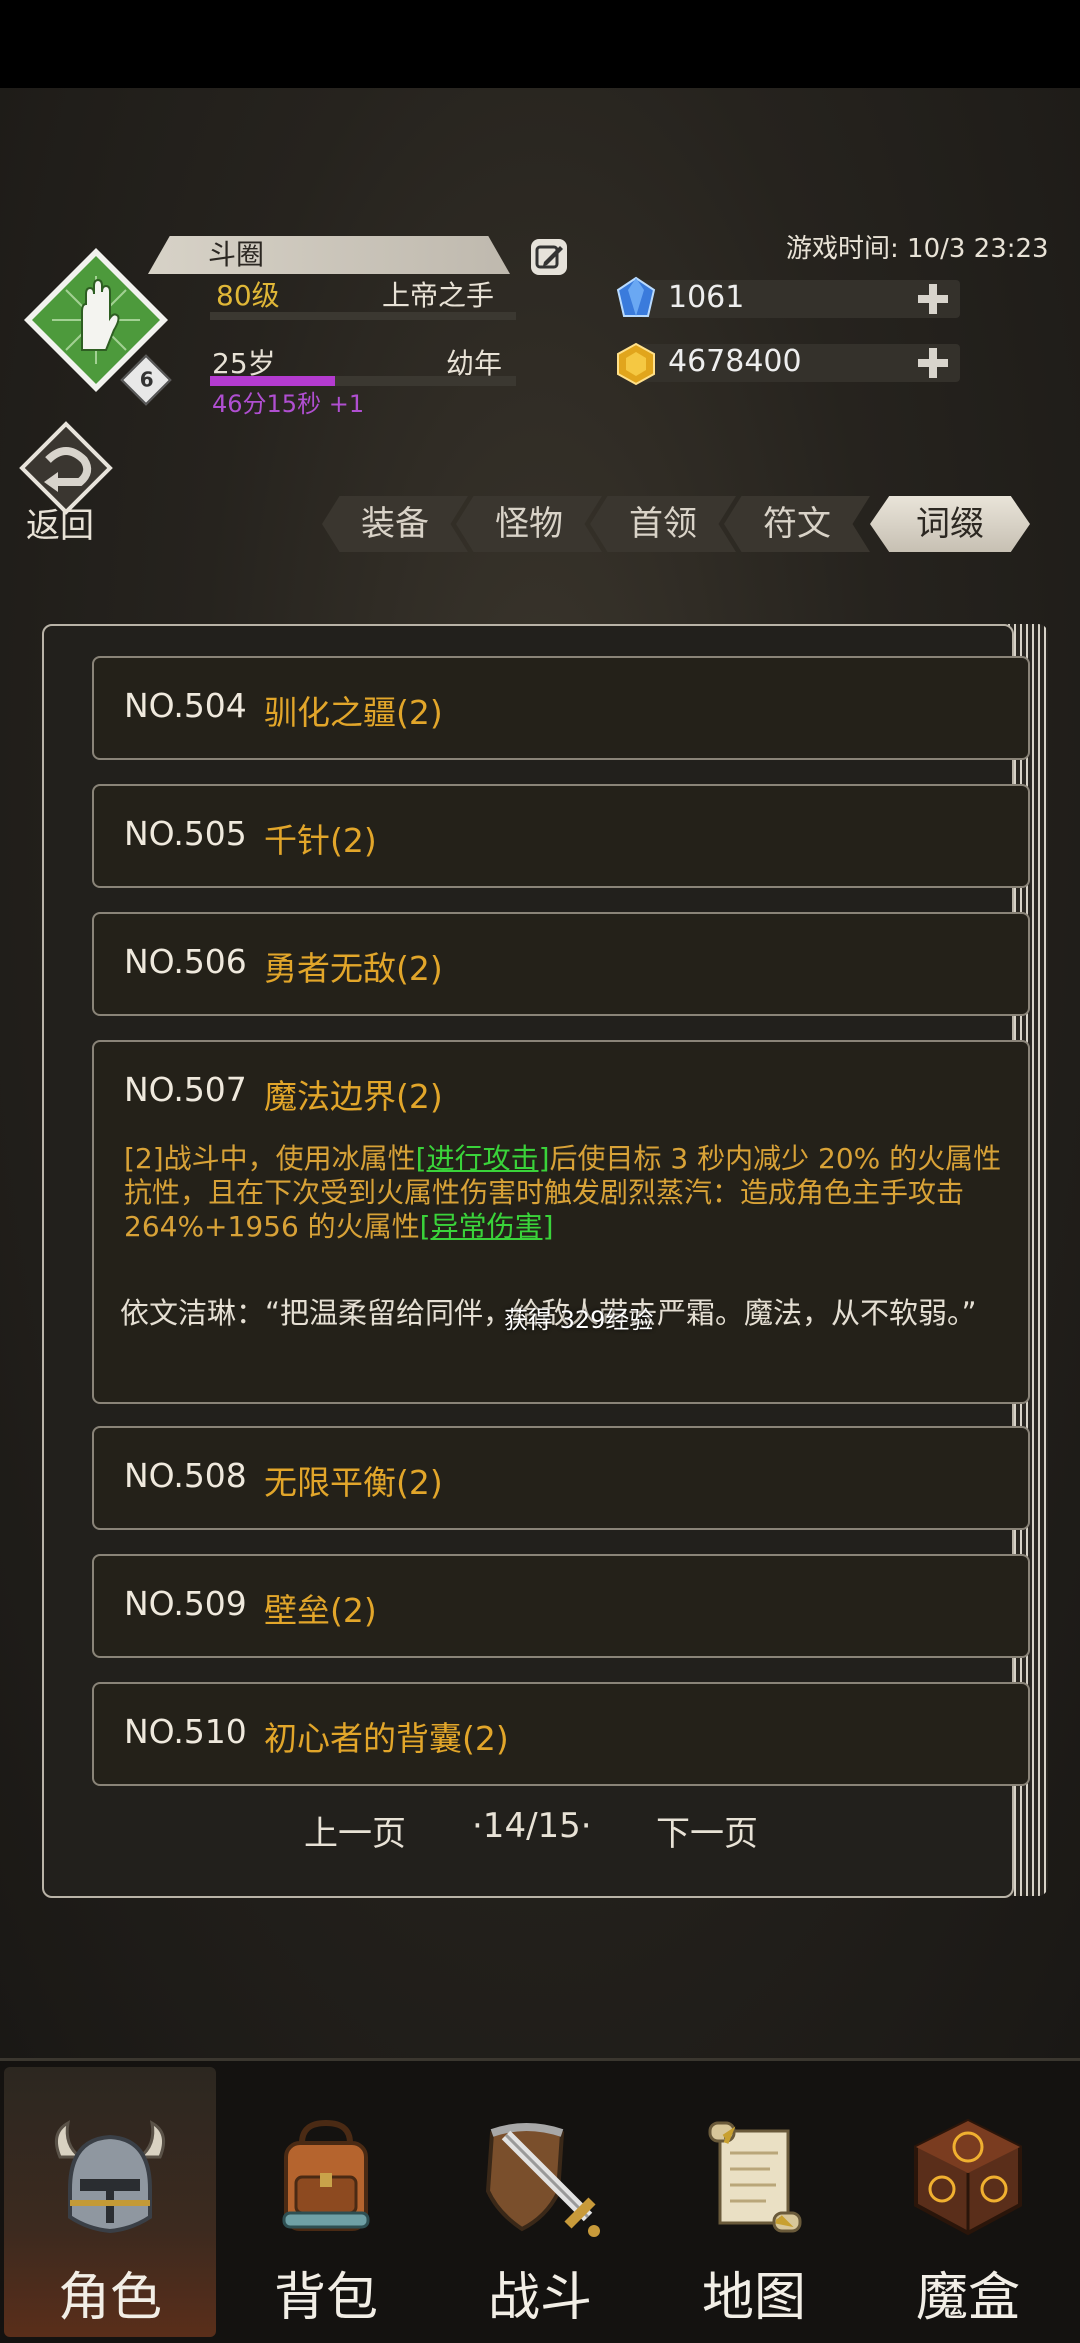  What do you see at coordinates (395, 524) in the screenshot?
I see `tab-equipment: 装备` at bounding box center [395, 524].